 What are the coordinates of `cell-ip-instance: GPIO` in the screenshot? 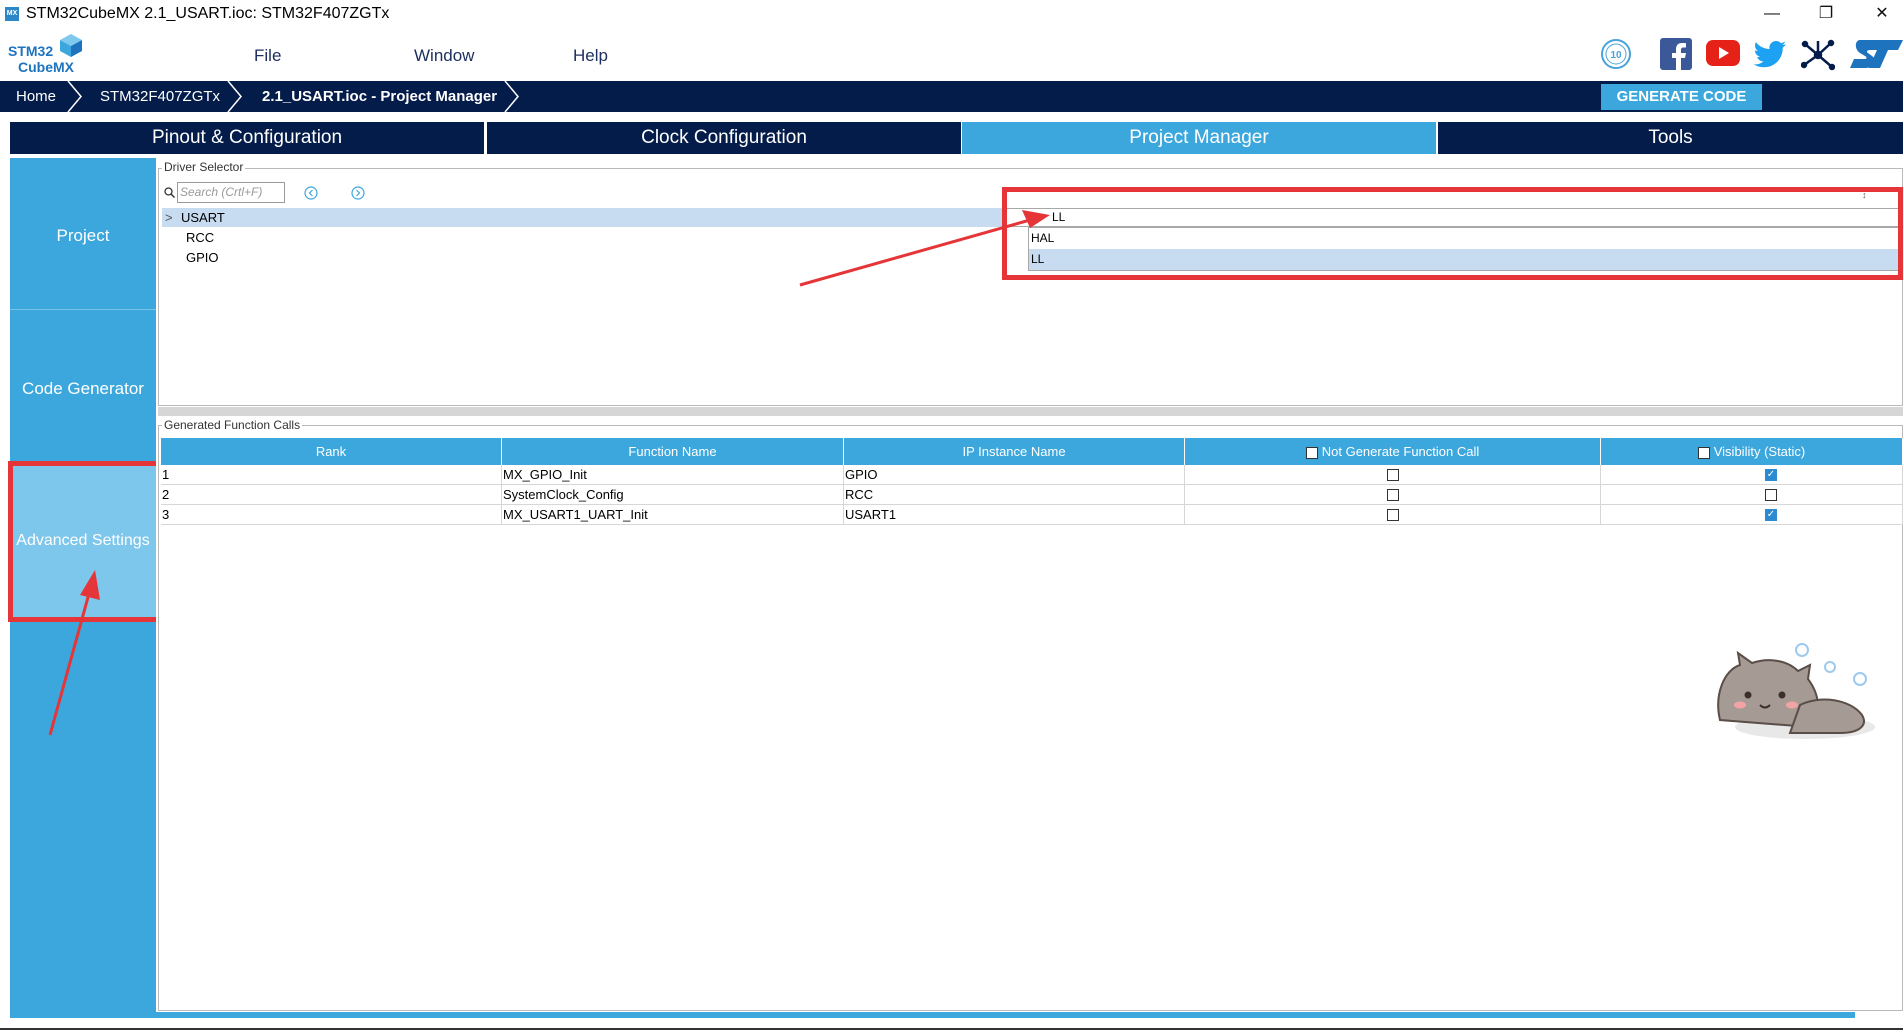 It's located at (1014, 475).